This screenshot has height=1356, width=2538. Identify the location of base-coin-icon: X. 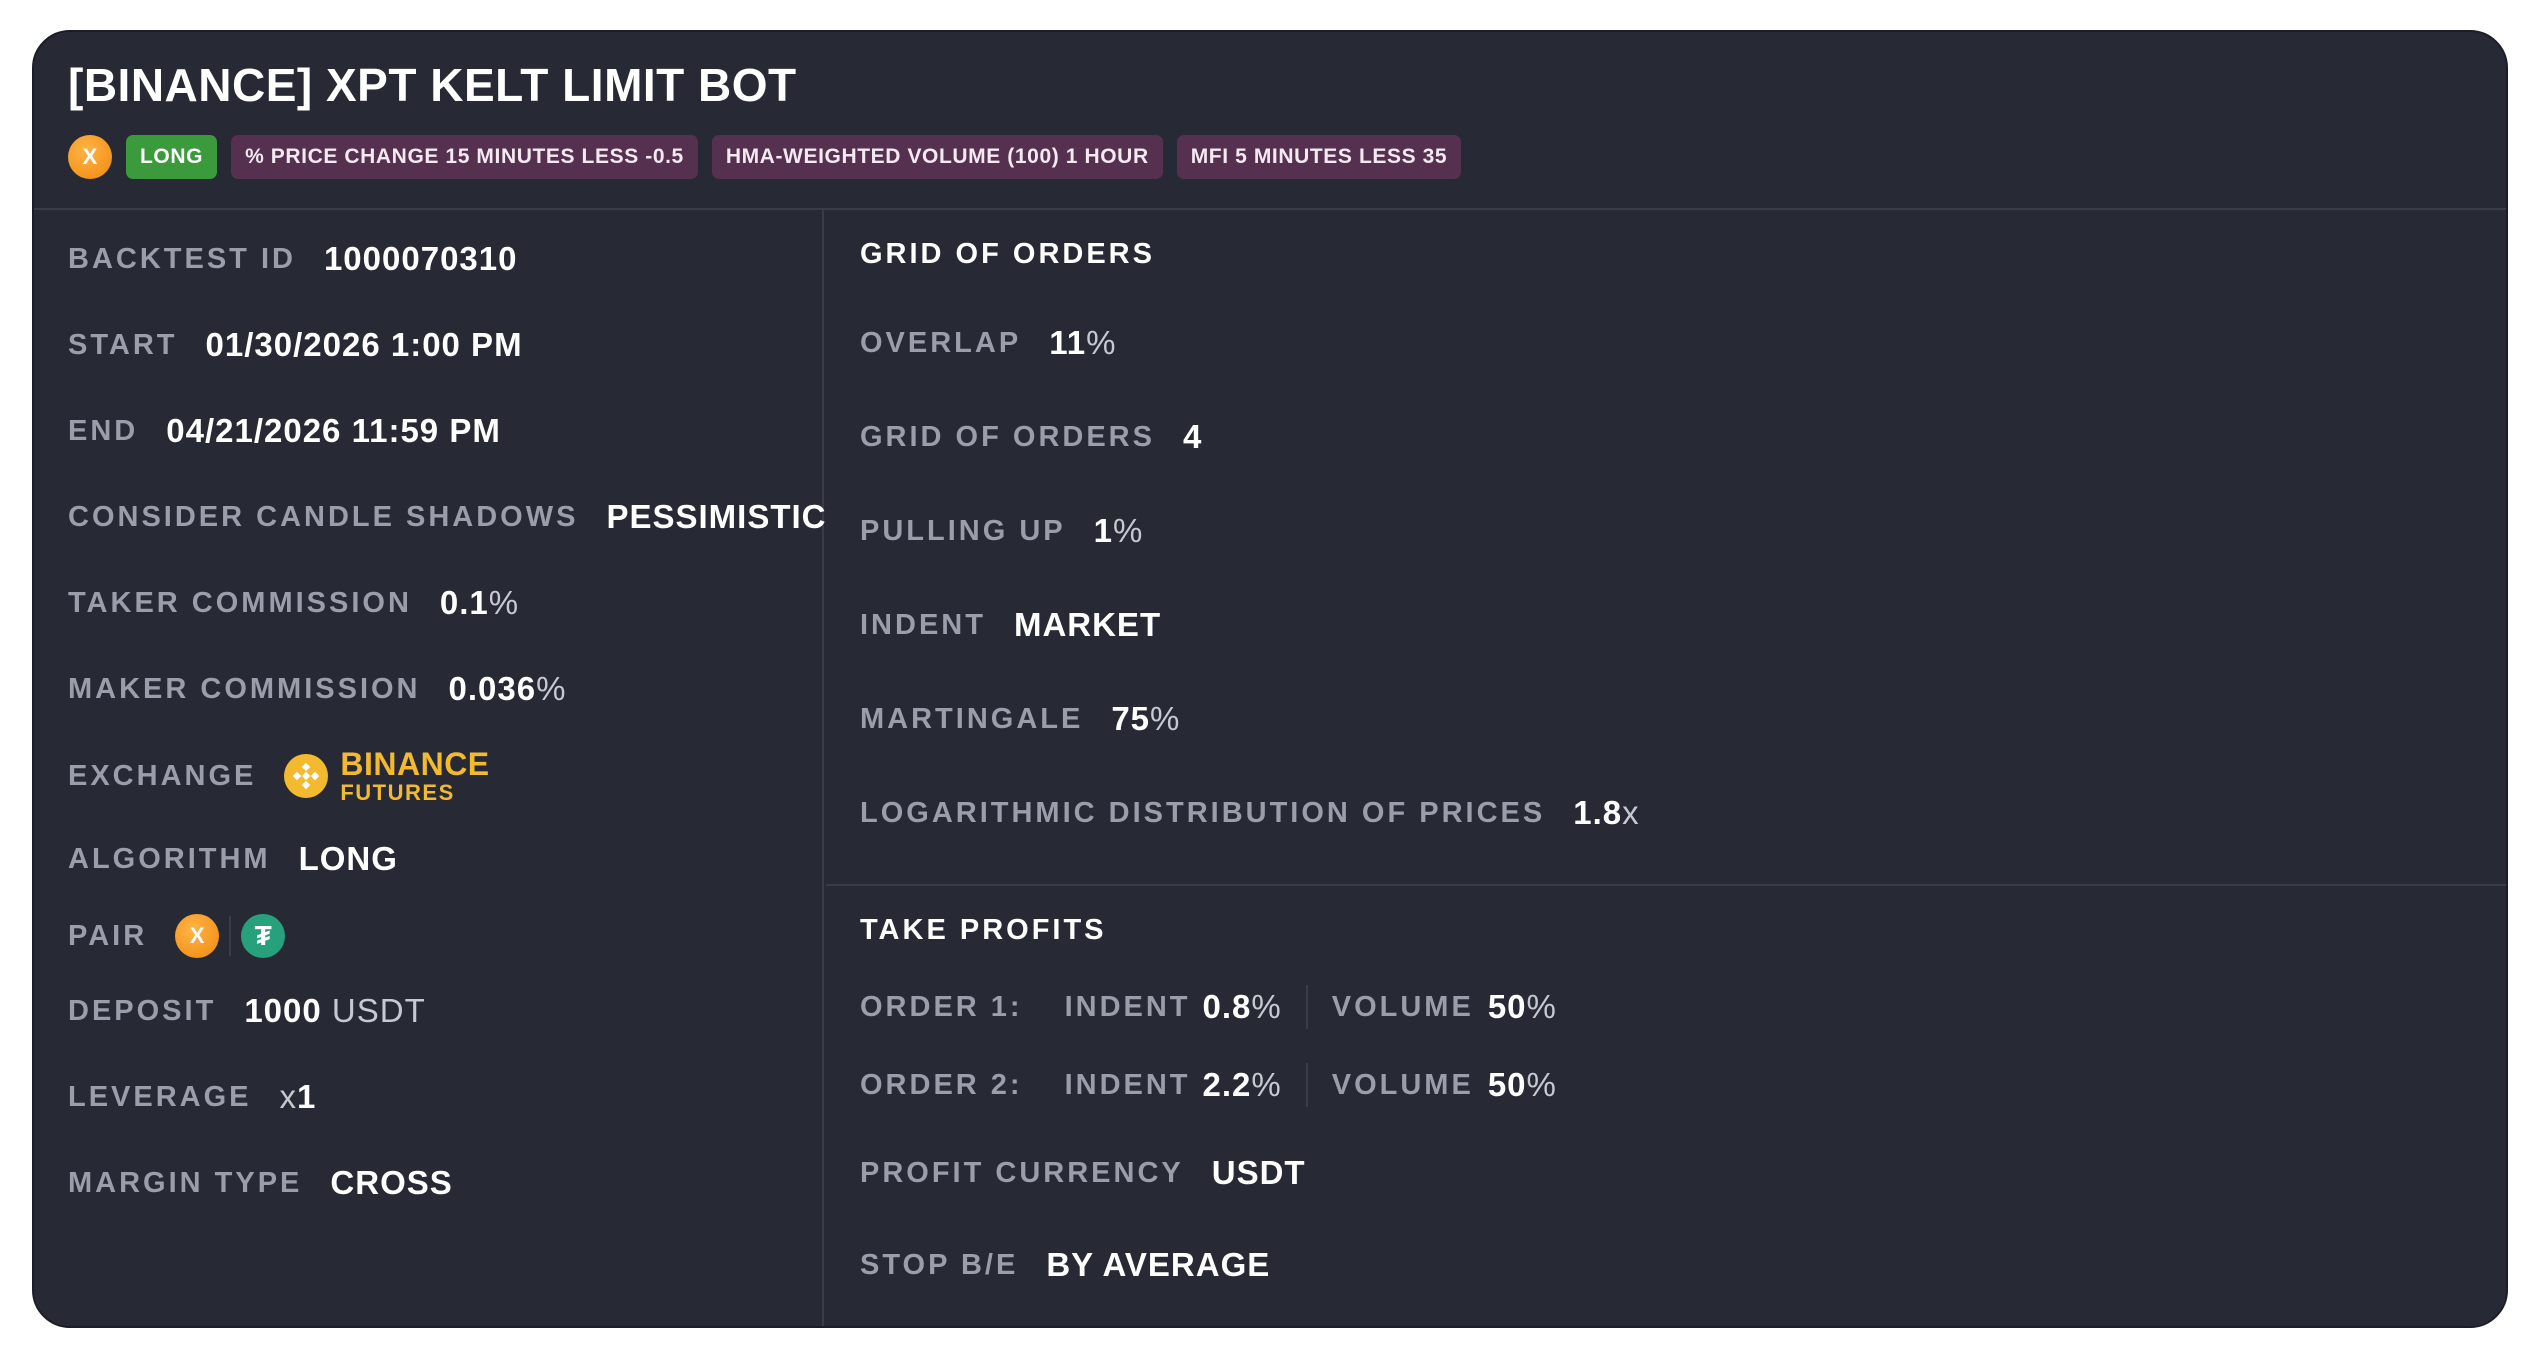
(197, 936).